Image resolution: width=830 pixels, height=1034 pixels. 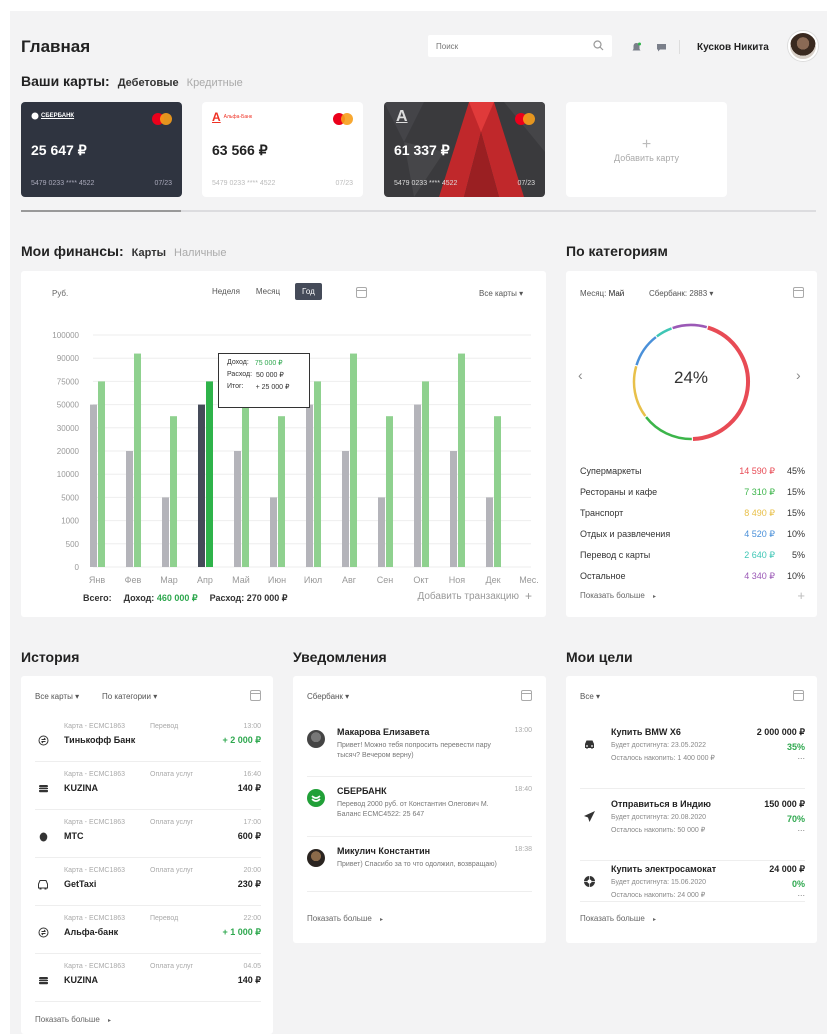 I want to click on currency-label: Руб., so click(x=60, y=293).